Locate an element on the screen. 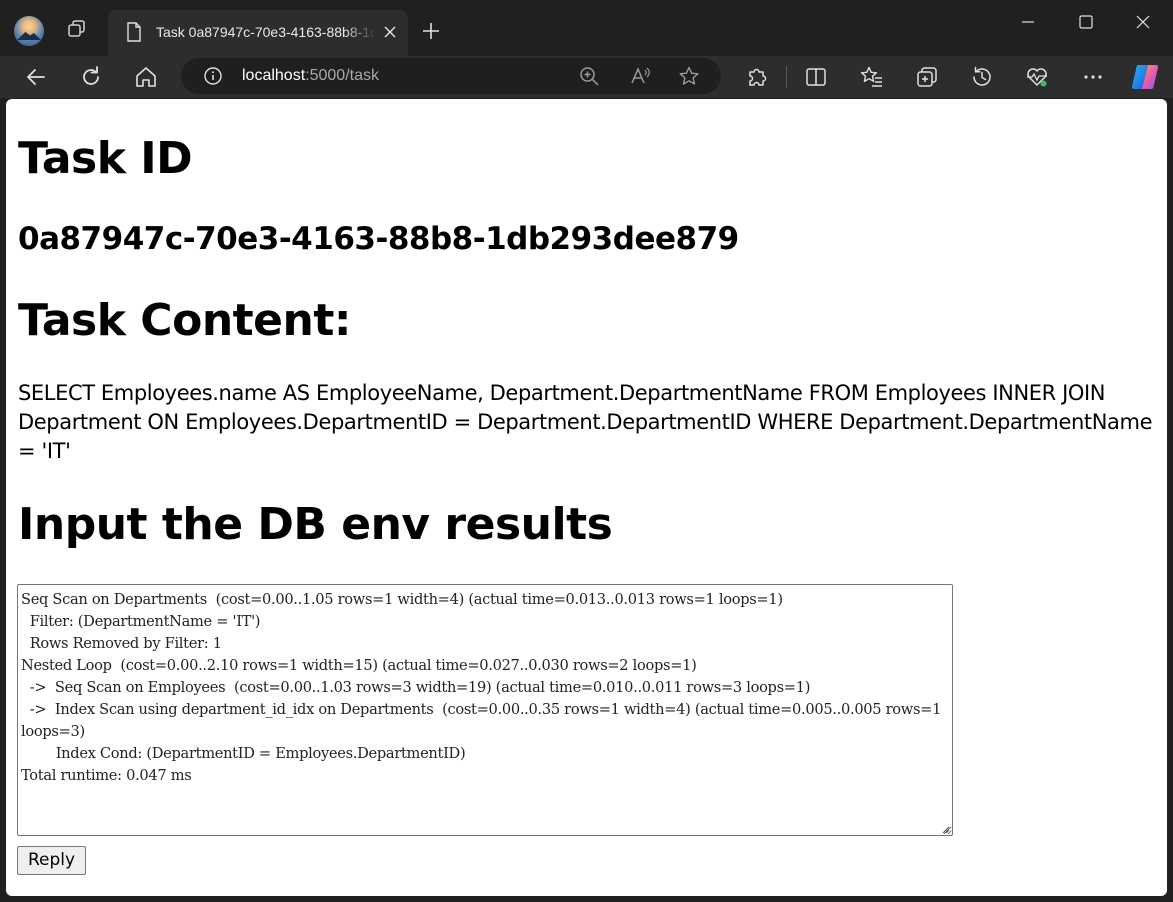  collections-icon is located at coordinates (927, 77).